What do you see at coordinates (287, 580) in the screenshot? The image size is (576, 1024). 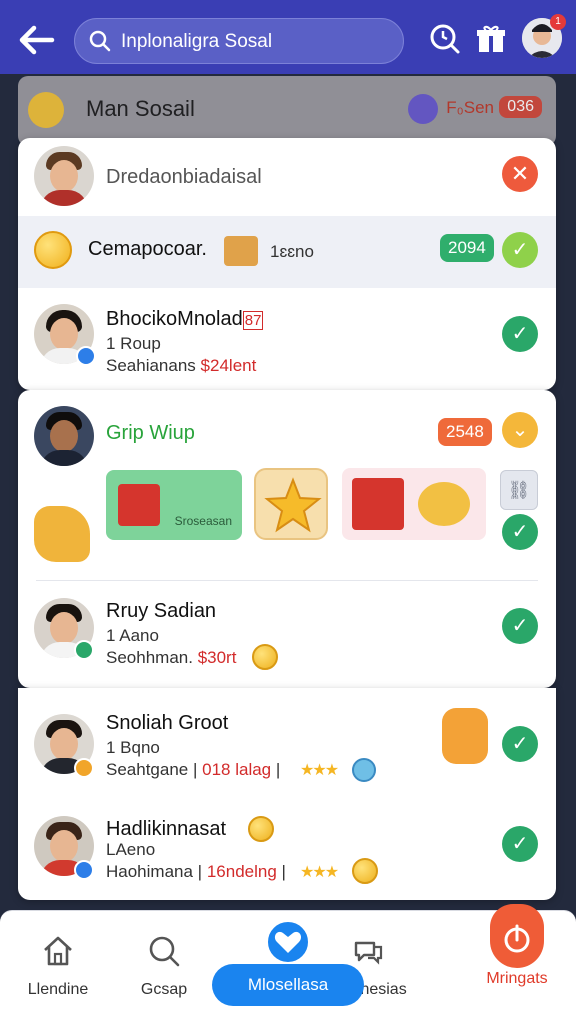 I see `divider` at bounding box center [287, 580].